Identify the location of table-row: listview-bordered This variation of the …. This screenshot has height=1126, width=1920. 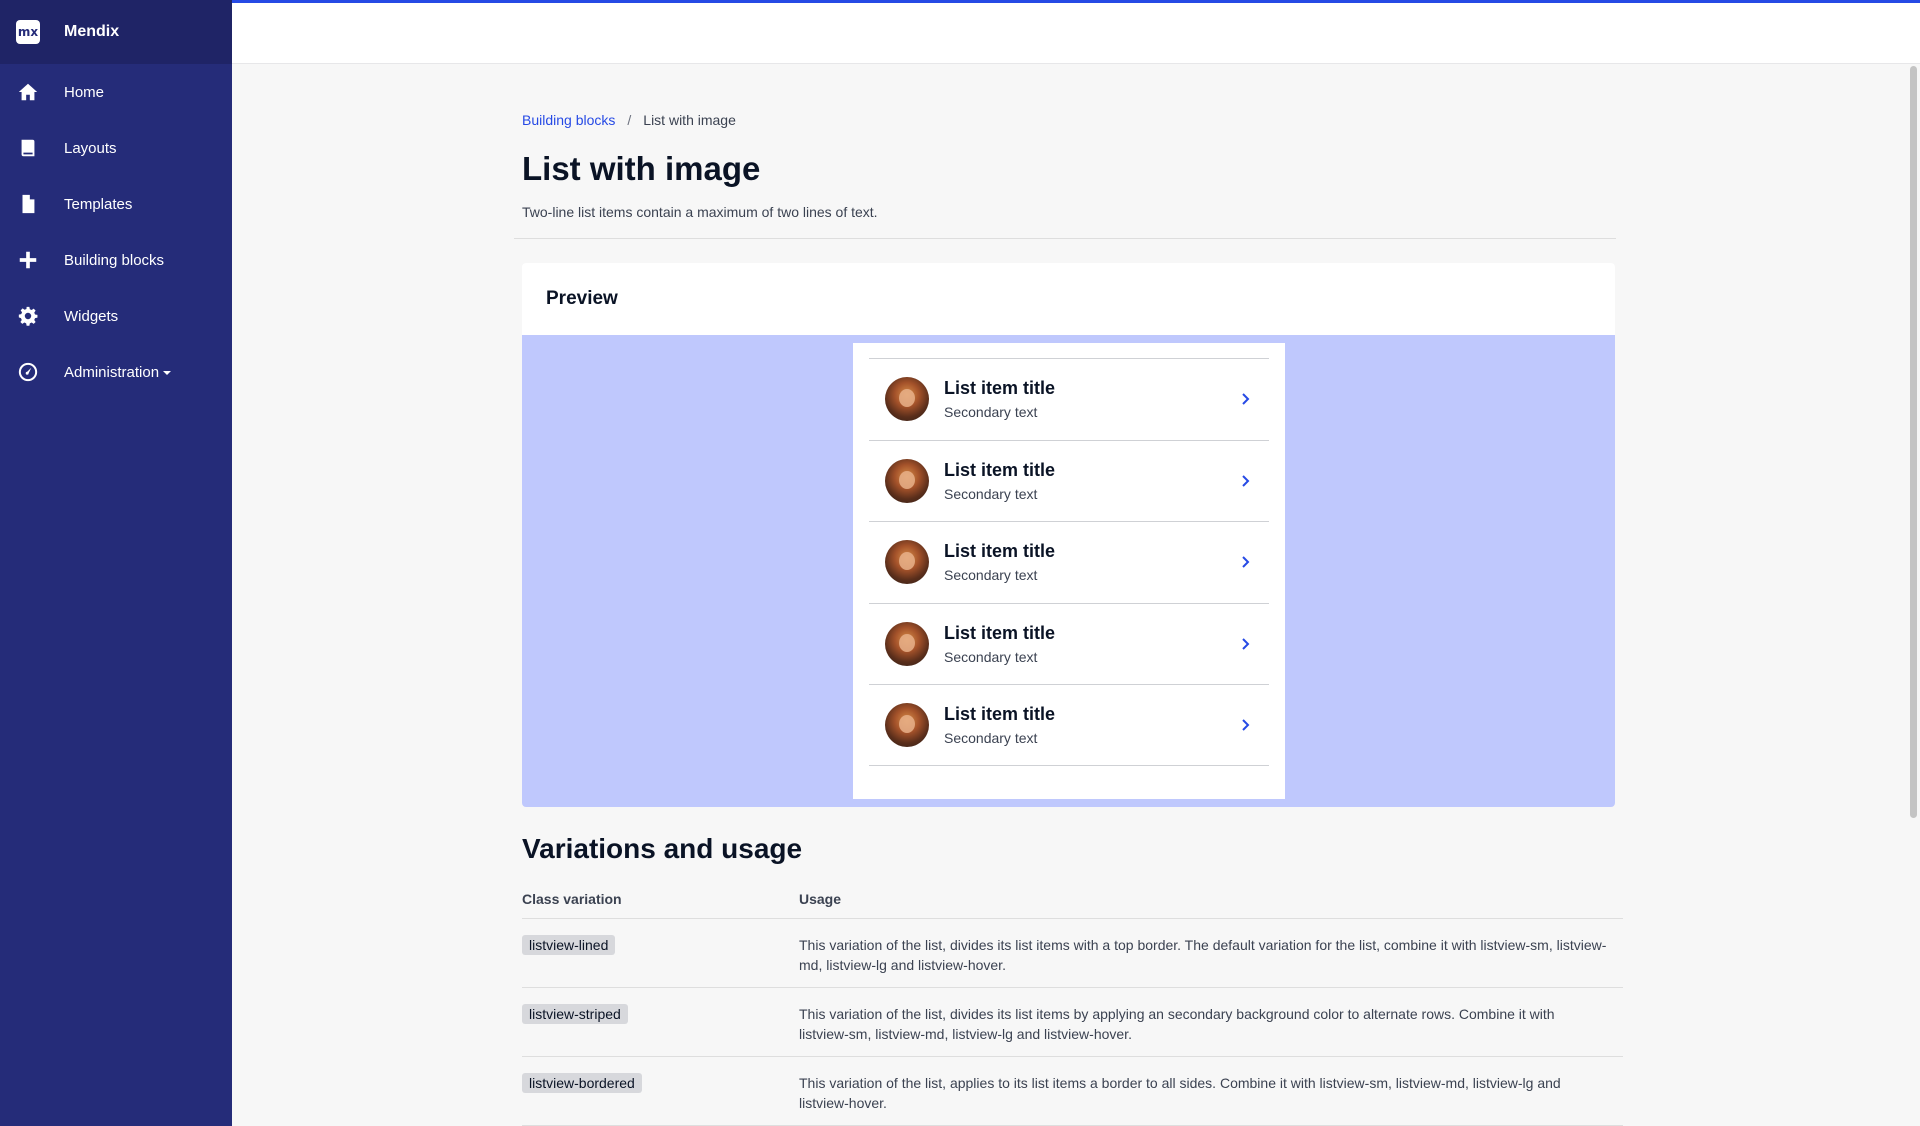
(1072, 1091).